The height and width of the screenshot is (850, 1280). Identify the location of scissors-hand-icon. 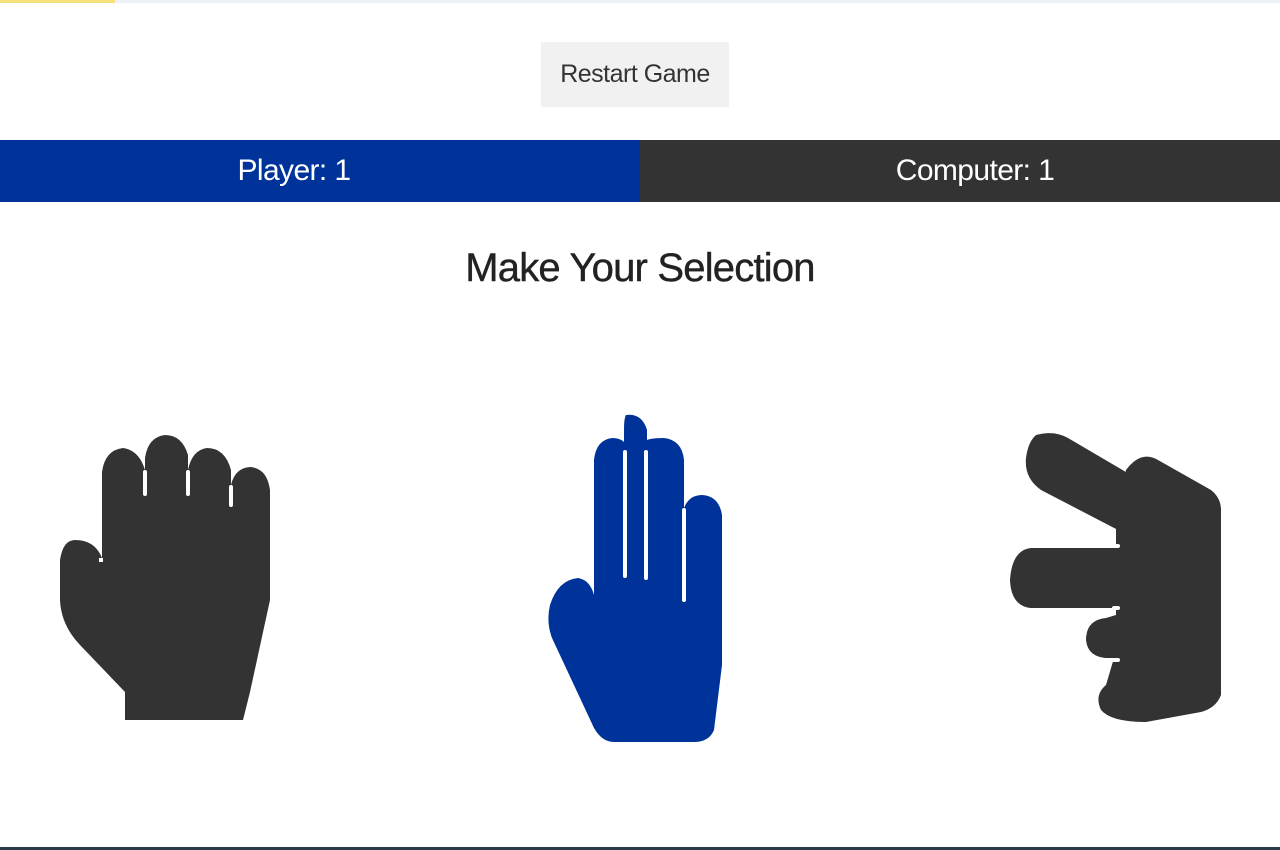
(1115, 577).